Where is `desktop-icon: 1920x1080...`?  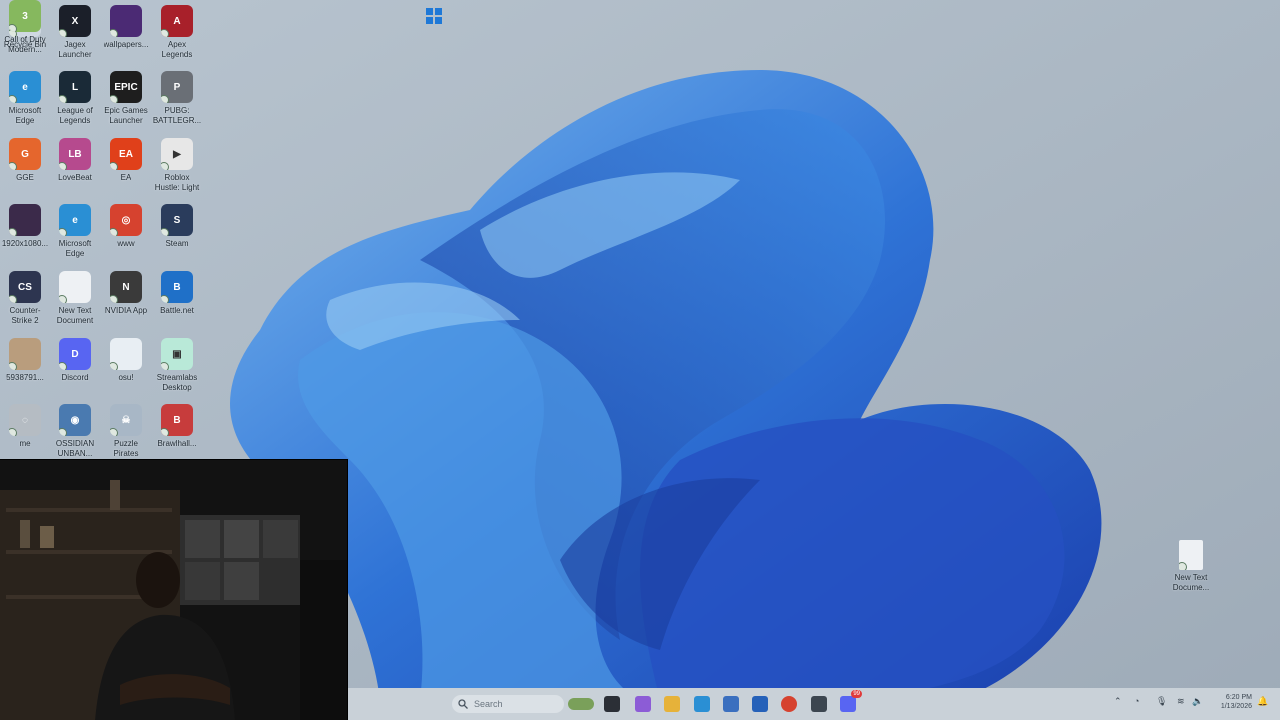 desktop-icon: 1920x1080... is located at coordinates (25, 226).